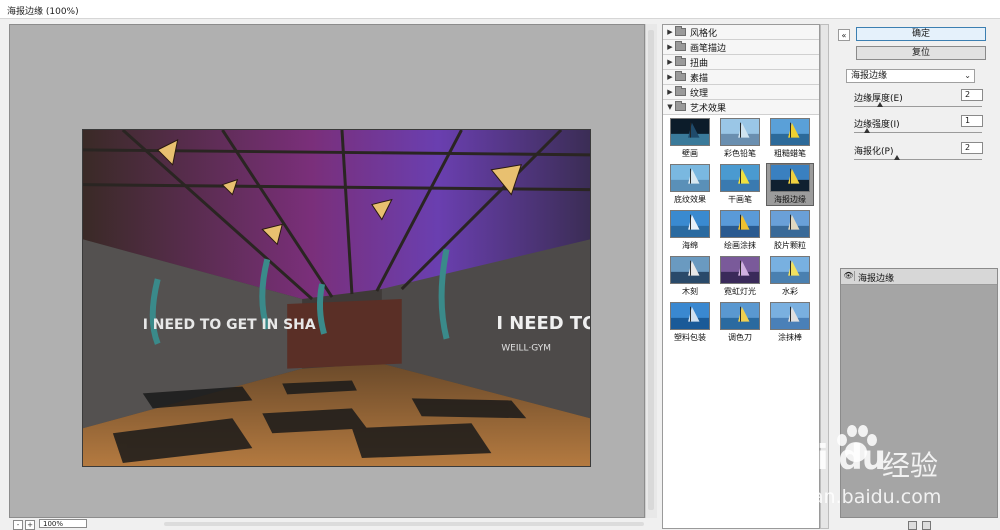  I want to click on collapse-arrow-icon: ▼, so click(670, 107).